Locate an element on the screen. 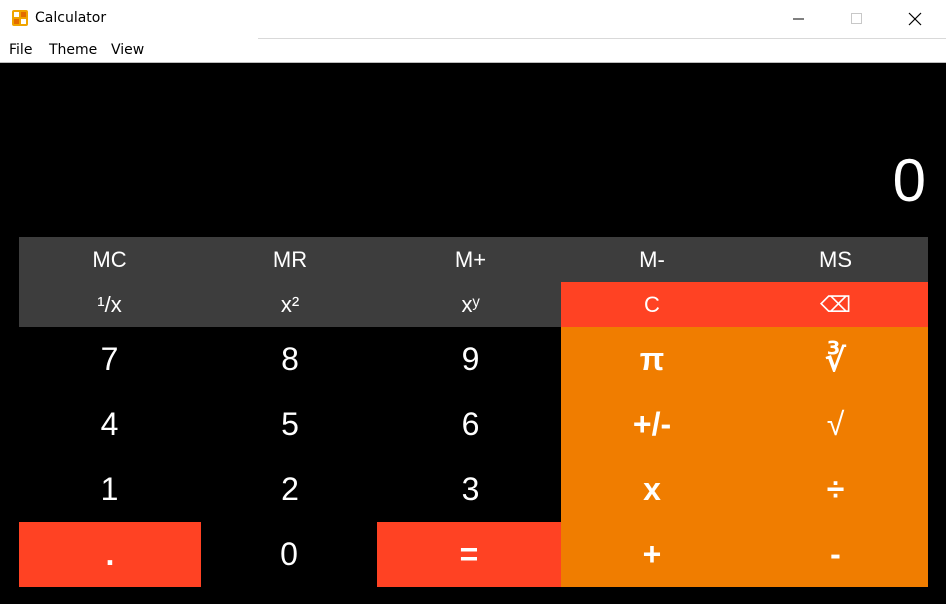 Image resolution: width=946 pixels, height=604 pixels. memory-store-button: MS is located at coordinates (835, 259).